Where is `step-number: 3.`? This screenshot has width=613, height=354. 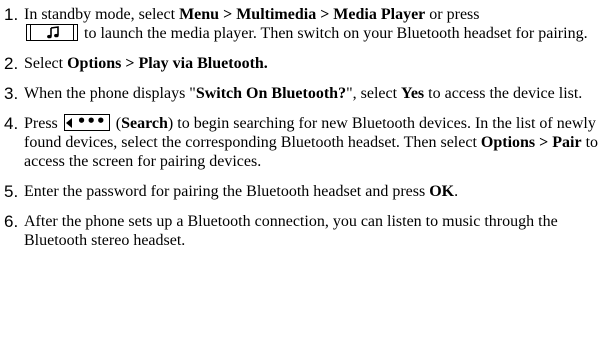
step-number: 3. is located at coordinates (11, 93).